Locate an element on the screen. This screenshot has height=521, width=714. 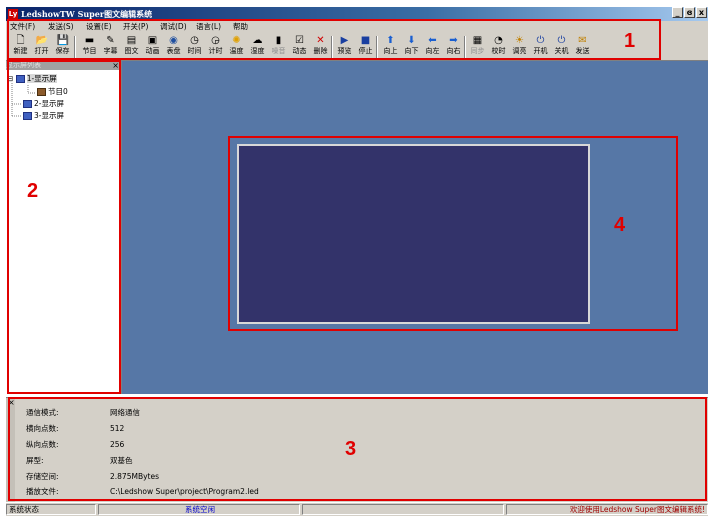
minimize-button: _ is located at coordinates (677, 12).